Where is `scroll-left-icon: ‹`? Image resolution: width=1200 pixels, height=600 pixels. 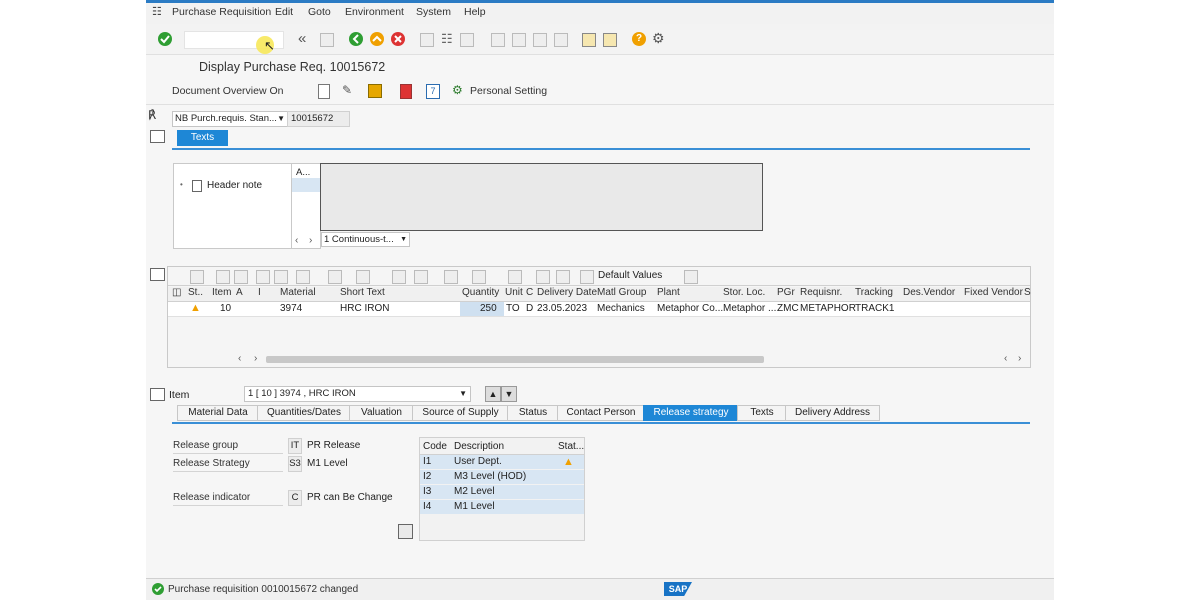
scroll-left-icon: ‹ is located at coordinates (296, 240).